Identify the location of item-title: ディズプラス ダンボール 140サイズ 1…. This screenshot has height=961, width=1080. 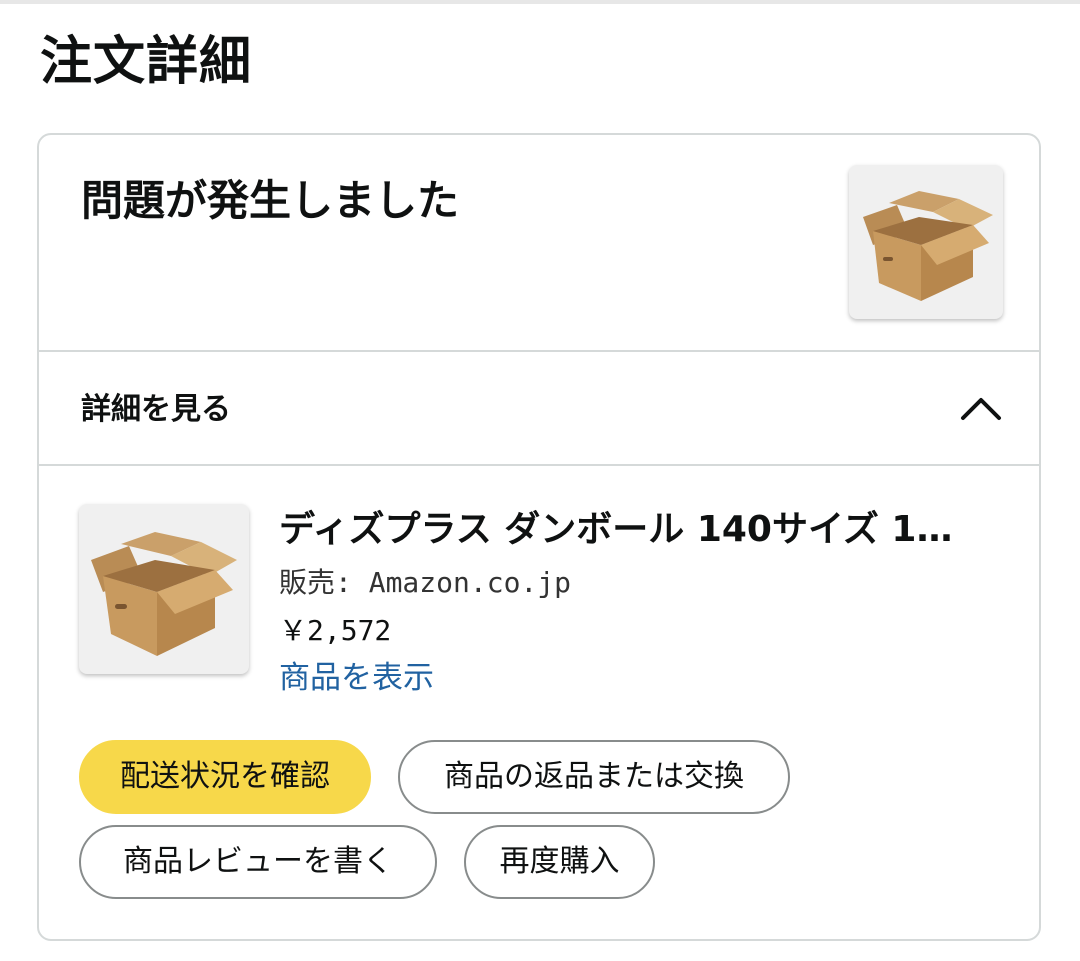
(634, 530).